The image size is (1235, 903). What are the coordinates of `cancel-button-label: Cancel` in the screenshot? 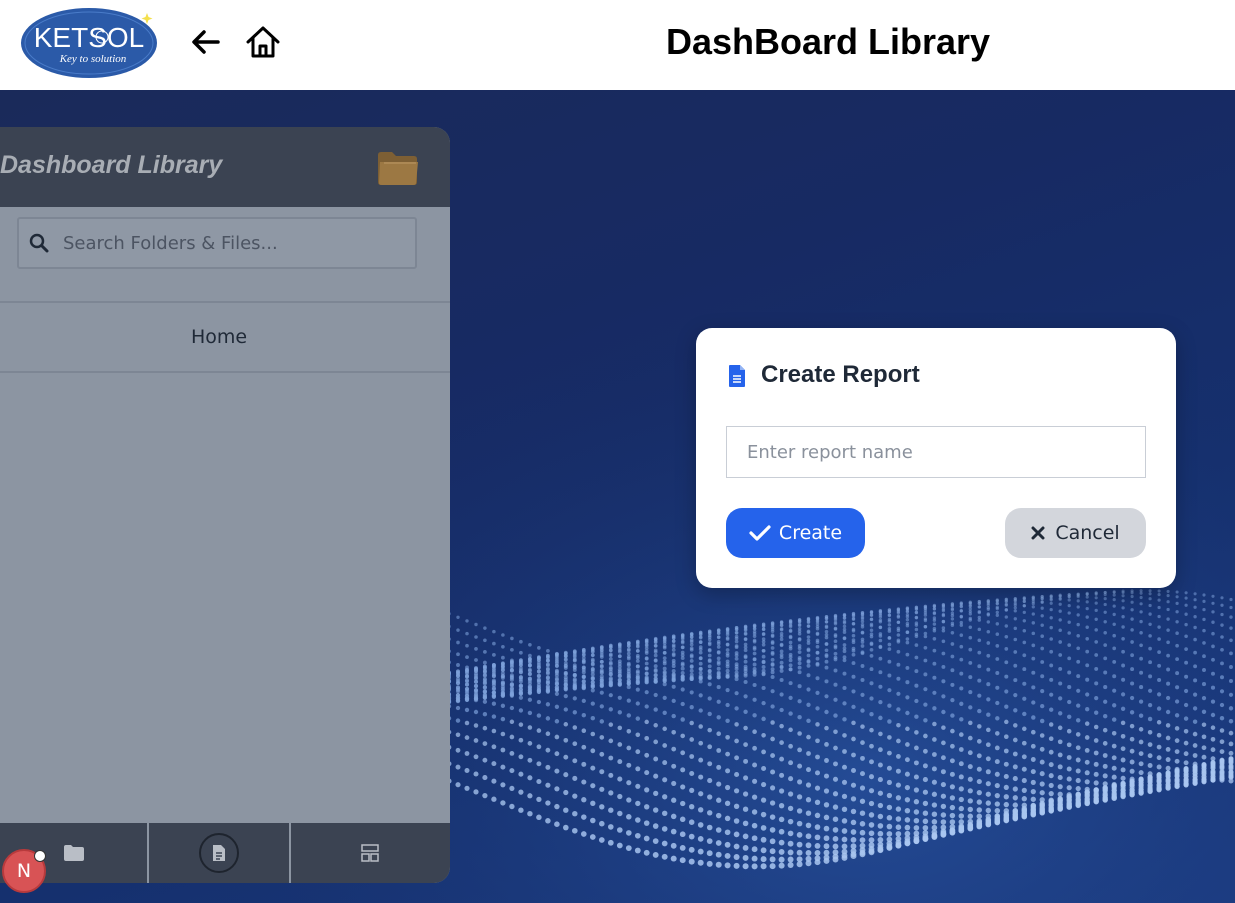 It's located at (1087, 533).